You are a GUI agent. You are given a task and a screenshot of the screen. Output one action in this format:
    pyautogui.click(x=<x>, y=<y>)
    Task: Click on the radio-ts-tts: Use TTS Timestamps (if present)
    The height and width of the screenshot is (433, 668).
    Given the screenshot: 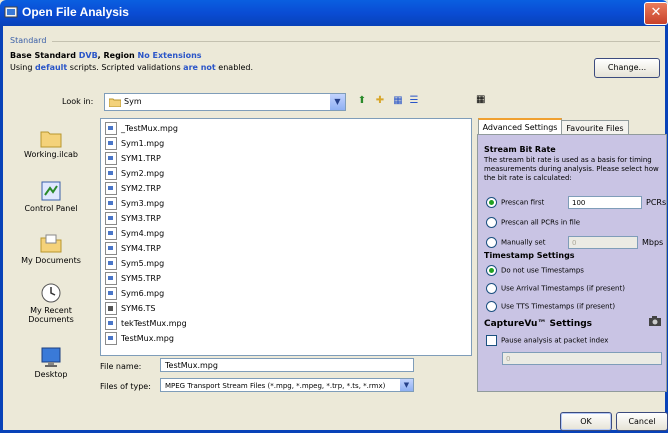 What is the action you would take?
    pyautogui.click(x=550, y=306)
    